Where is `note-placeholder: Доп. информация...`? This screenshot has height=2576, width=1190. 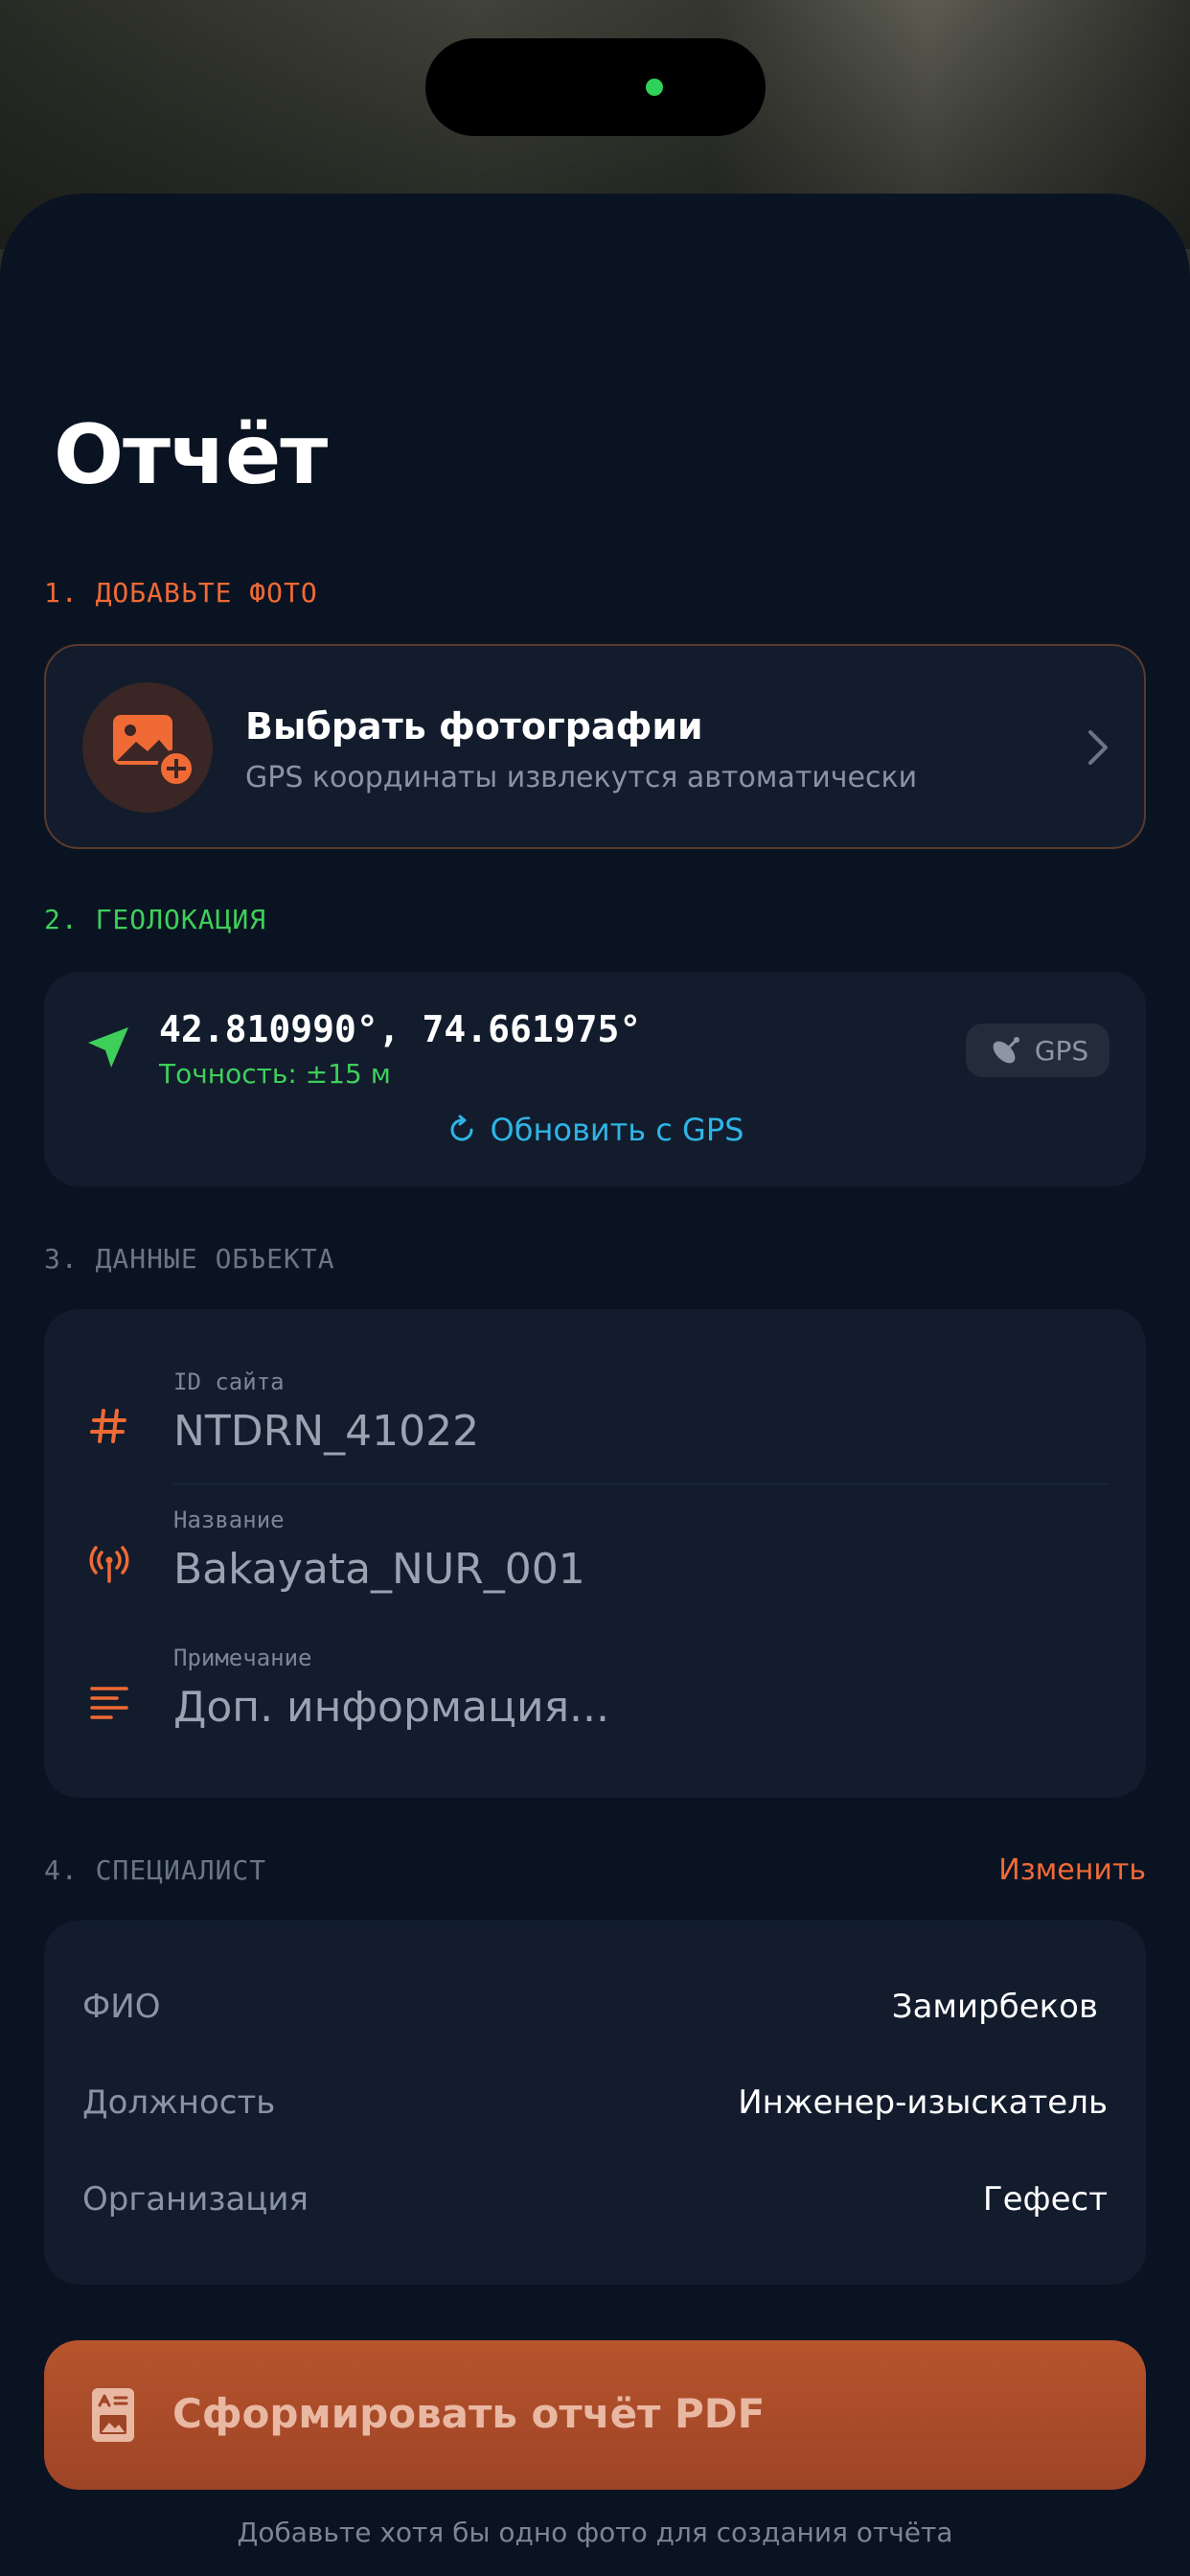
note-placeholder: Доп. информация... is located at coordinates (391, 1707).